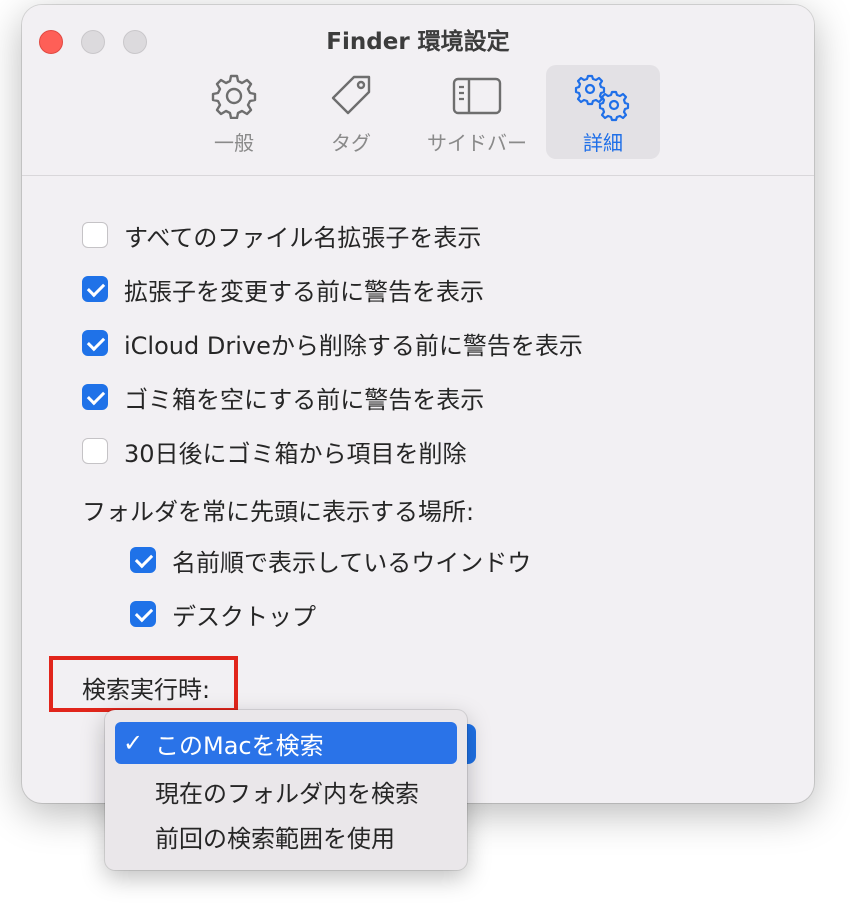 This screenshot has width=850, height=923. What do you see at coordinates (477, 143) in the screenshot?
I see `tab-sidebar-label: サイドバー` at bounding box center [477, 143].